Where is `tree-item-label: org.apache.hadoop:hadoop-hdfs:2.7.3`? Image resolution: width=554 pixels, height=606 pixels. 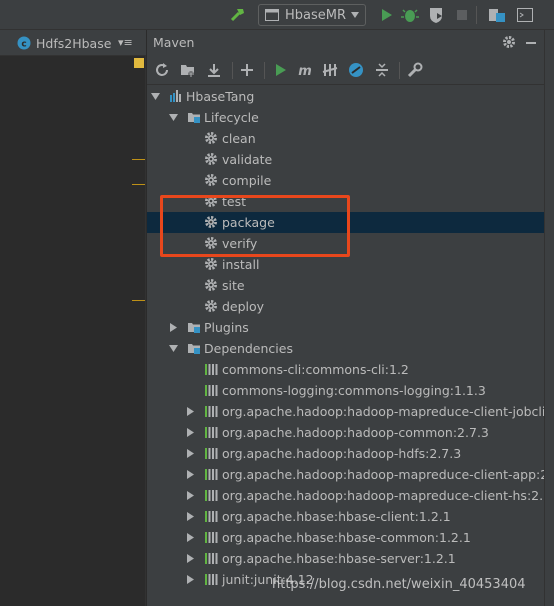 tree-item-label: org.apache.hadoop:hadoop-hdfs:2.7.3 is located at coordinates (342, 453).